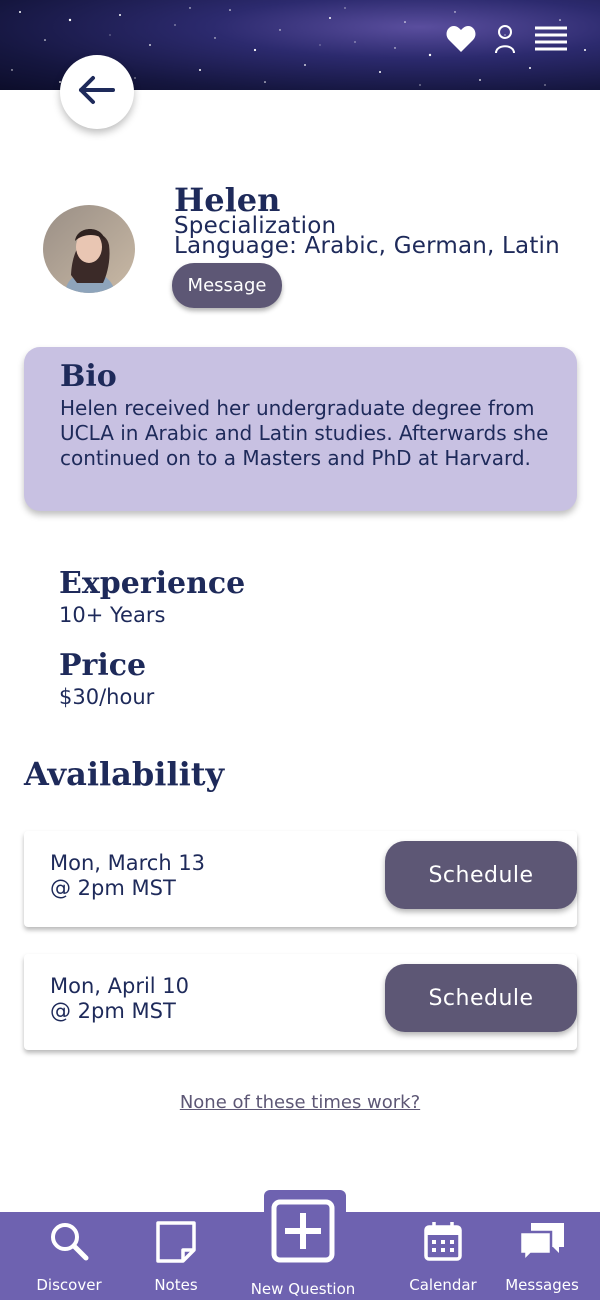 The width and height of the screenshot is (600, 1300). I want to click on menu-icon, so click(551, 39).